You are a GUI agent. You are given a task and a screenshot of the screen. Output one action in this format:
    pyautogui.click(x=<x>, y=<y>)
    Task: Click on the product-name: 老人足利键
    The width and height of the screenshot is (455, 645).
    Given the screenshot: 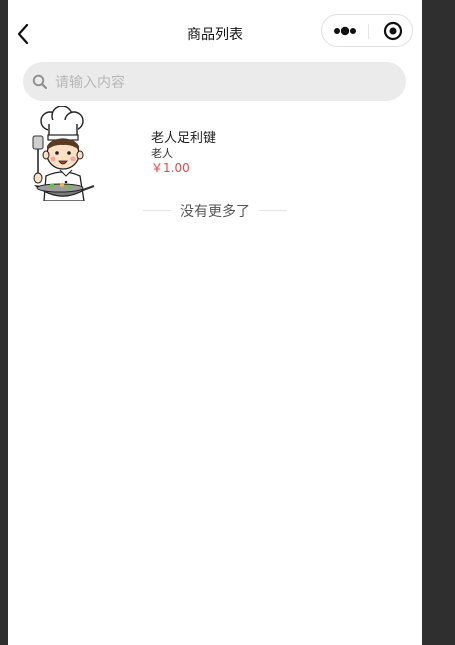 What is the action you would take?
    pyautogui.click(x=184, y=138)
    